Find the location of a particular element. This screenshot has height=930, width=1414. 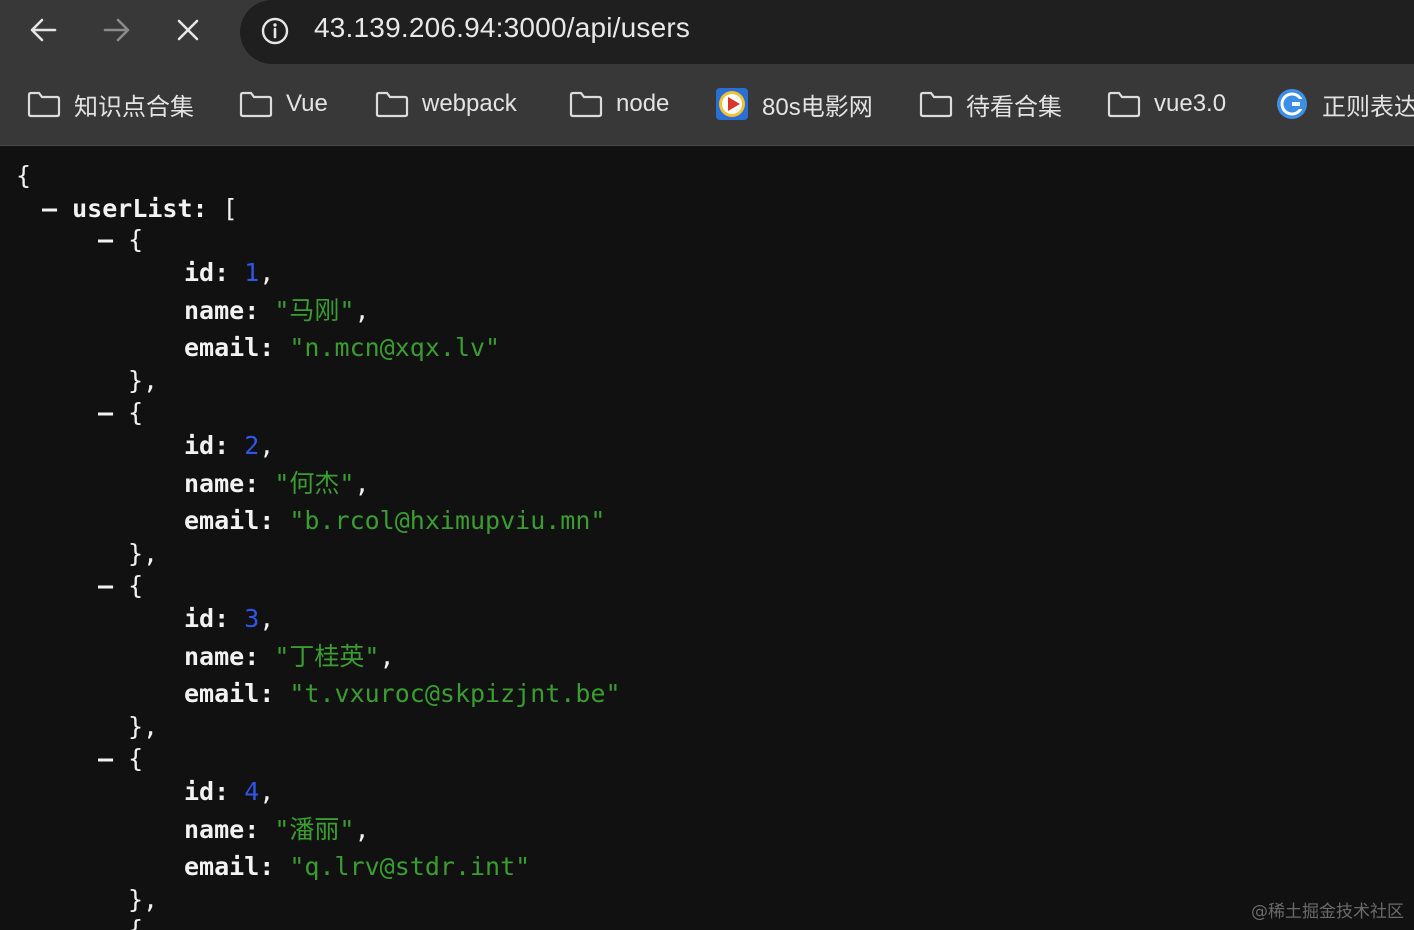

json-field-name: name: "马刚", is located at coordinates (277, 310).